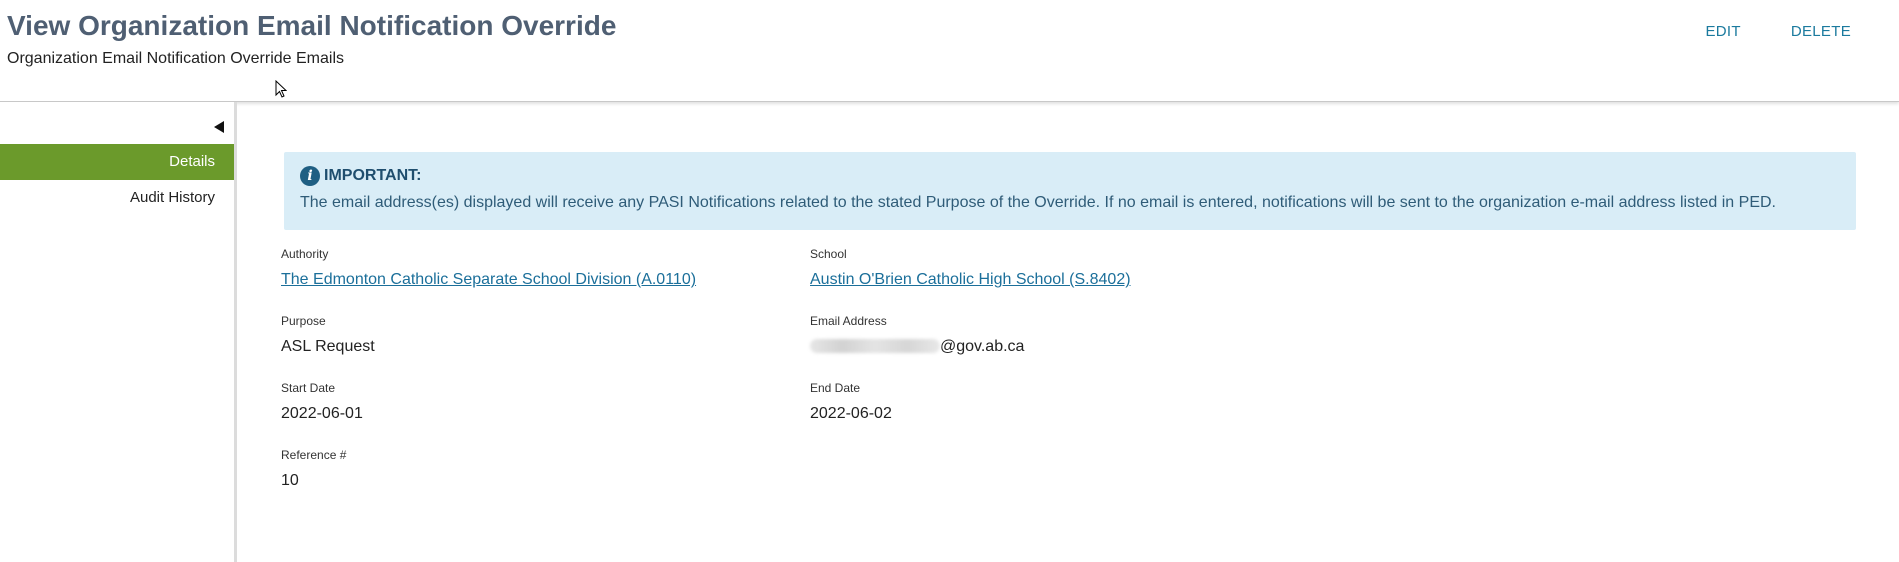 Image resolution: width=1899 pixels, height=562 pixels. What do you see at coordinates (1796, 31) in the screenshot?
I see `delete-button: DELETE` at bounding box center [1796, 31].